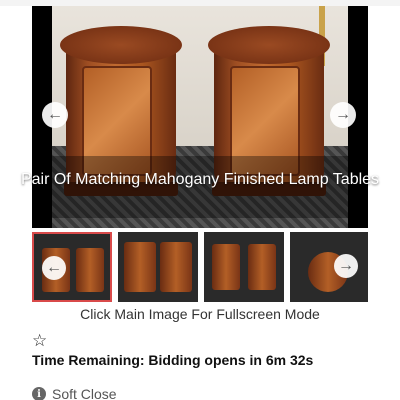 The image size is (400, 400). I want to click on prev-image-button: ←, so click(55, 115).